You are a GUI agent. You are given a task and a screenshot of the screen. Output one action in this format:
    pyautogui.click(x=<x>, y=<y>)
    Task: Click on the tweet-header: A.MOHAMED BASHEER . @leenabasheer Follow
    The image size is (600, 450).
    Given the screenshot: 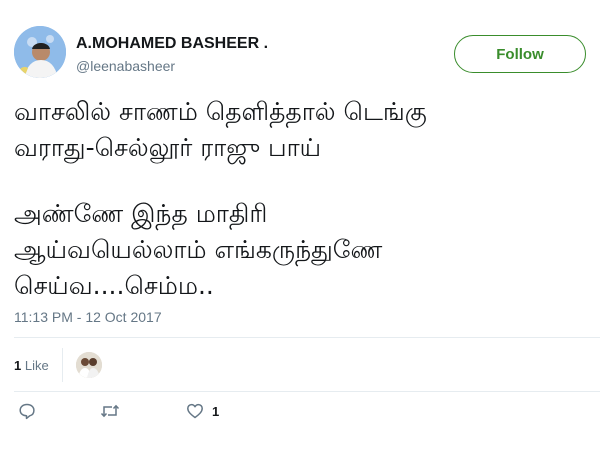 What is the action you would take?
    pyautogui.click(x=300, y=54)
    